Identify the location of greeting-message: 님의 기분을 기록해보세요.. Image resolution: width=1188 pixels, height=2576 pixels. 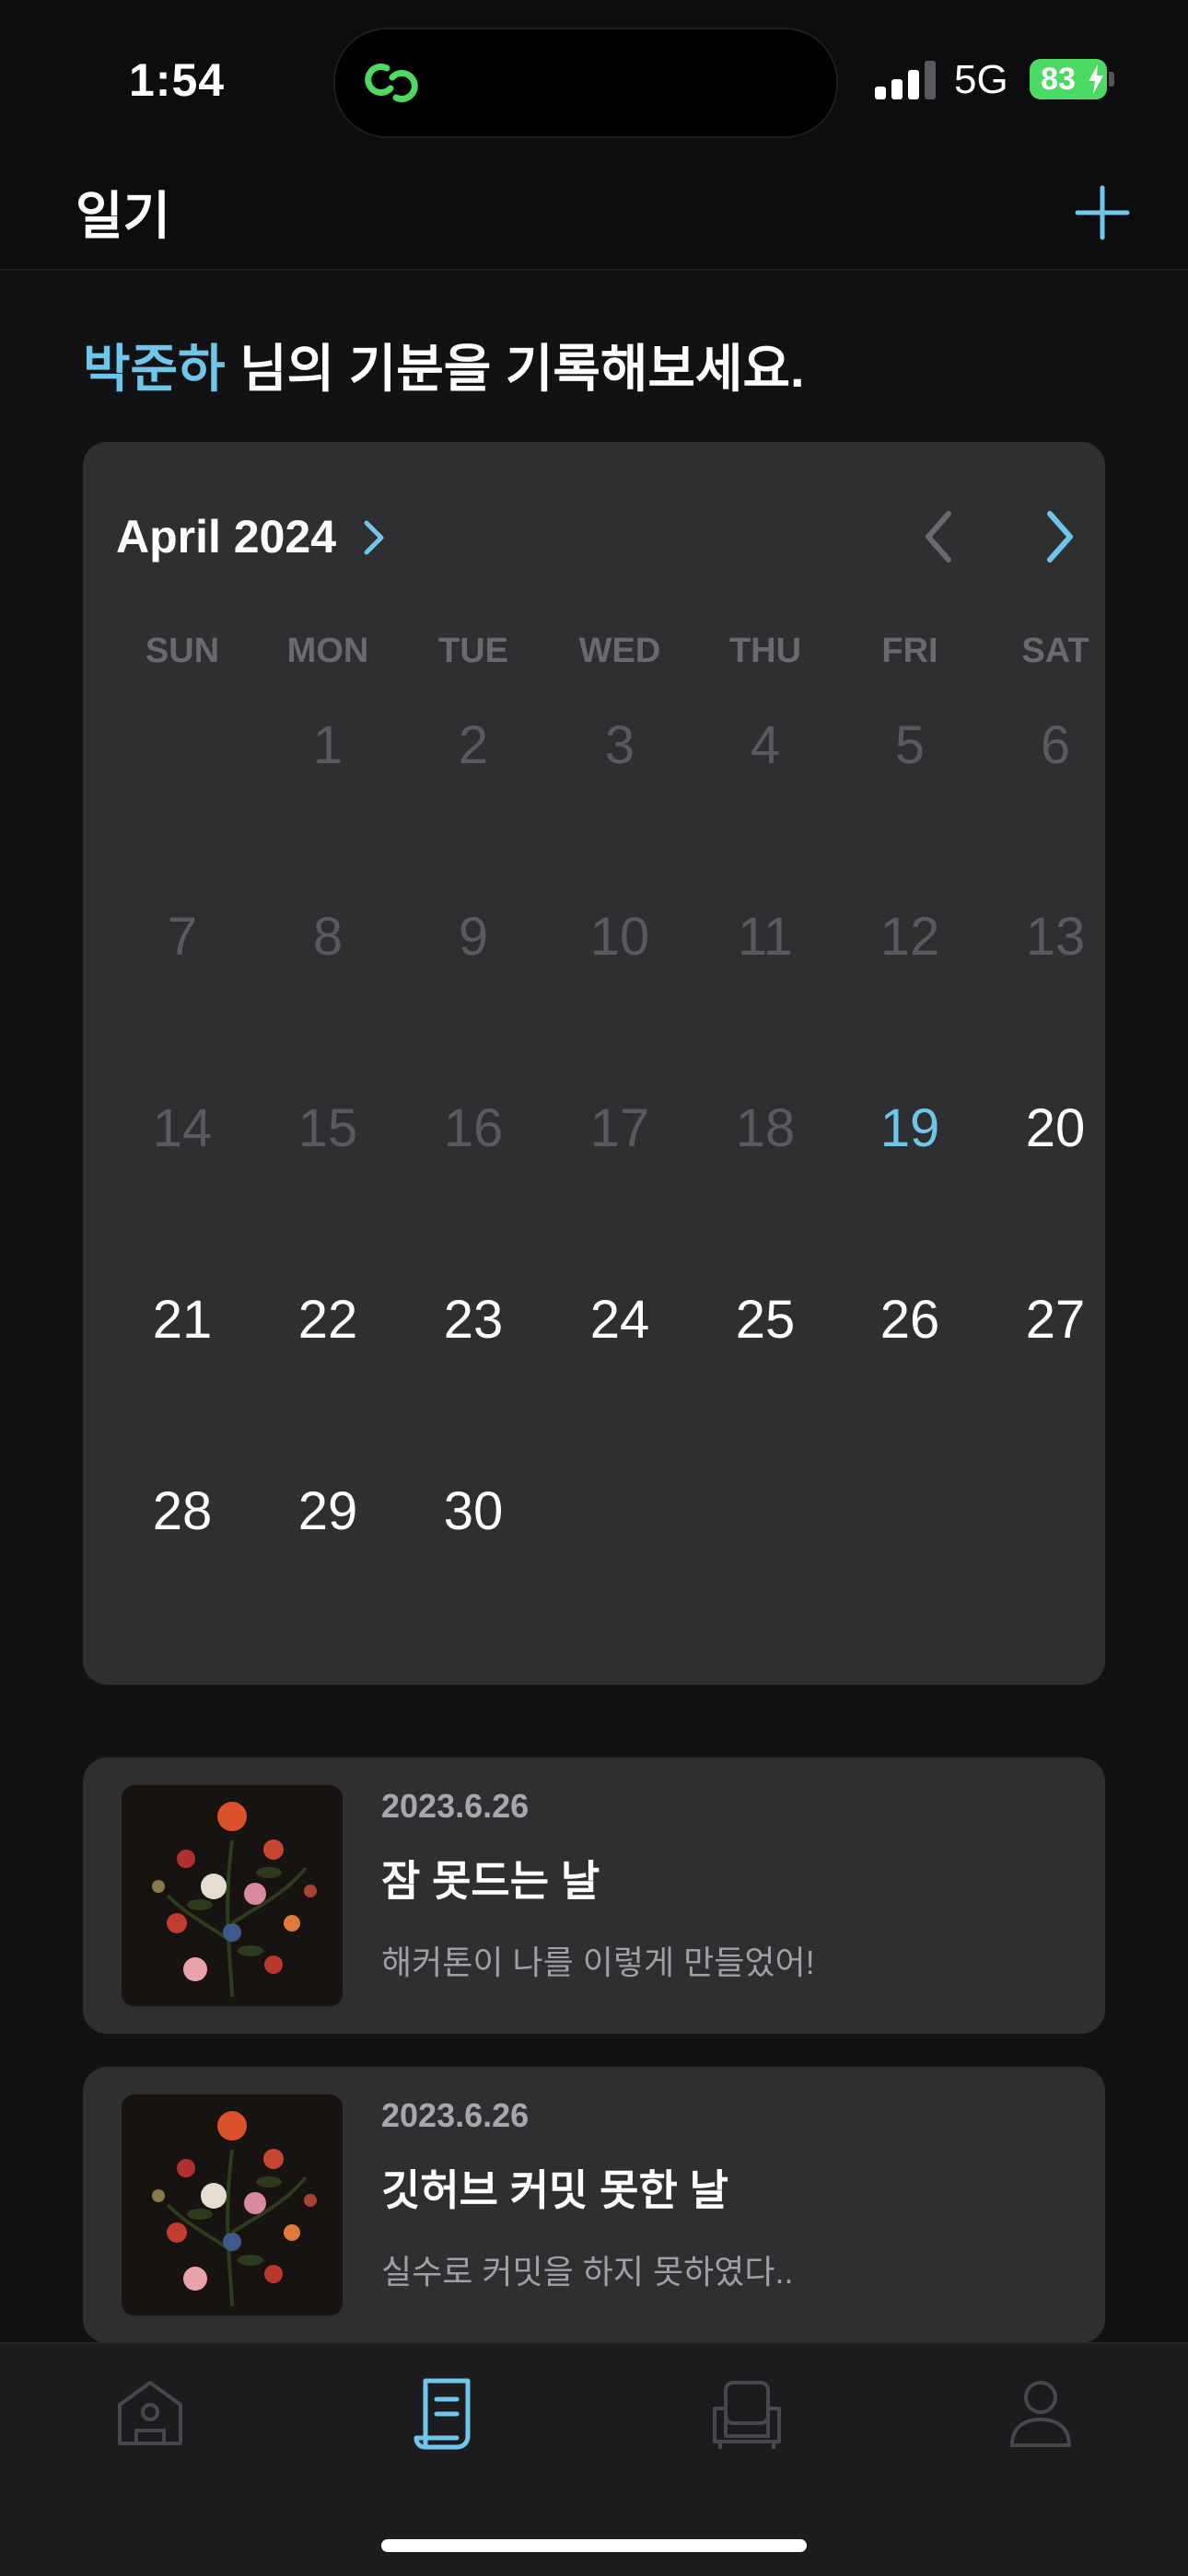
(515, 369).